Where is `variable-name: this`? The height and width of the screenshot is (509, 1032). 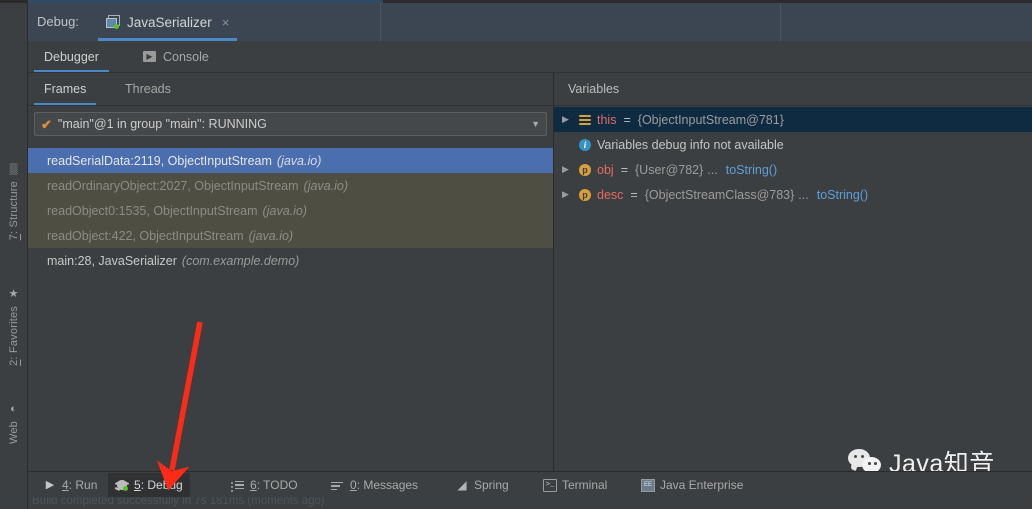 variable-name: this is located at coordinates (607, 119).